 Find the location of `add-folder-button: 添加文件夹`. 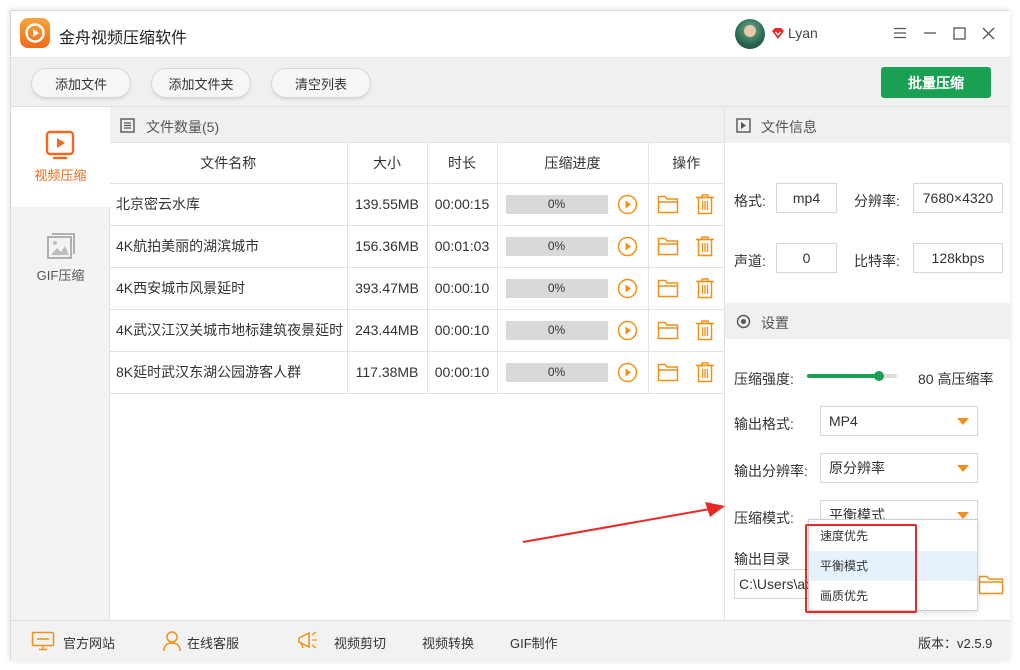

add-folder-button: 添加文件夹 is located at coordinates (201, 83).